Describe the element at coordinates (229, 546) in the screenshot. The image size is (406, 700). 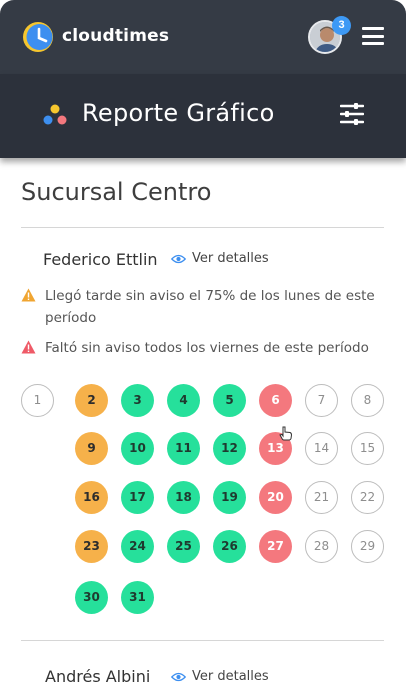
I see `calendar-day: 26` at that location.